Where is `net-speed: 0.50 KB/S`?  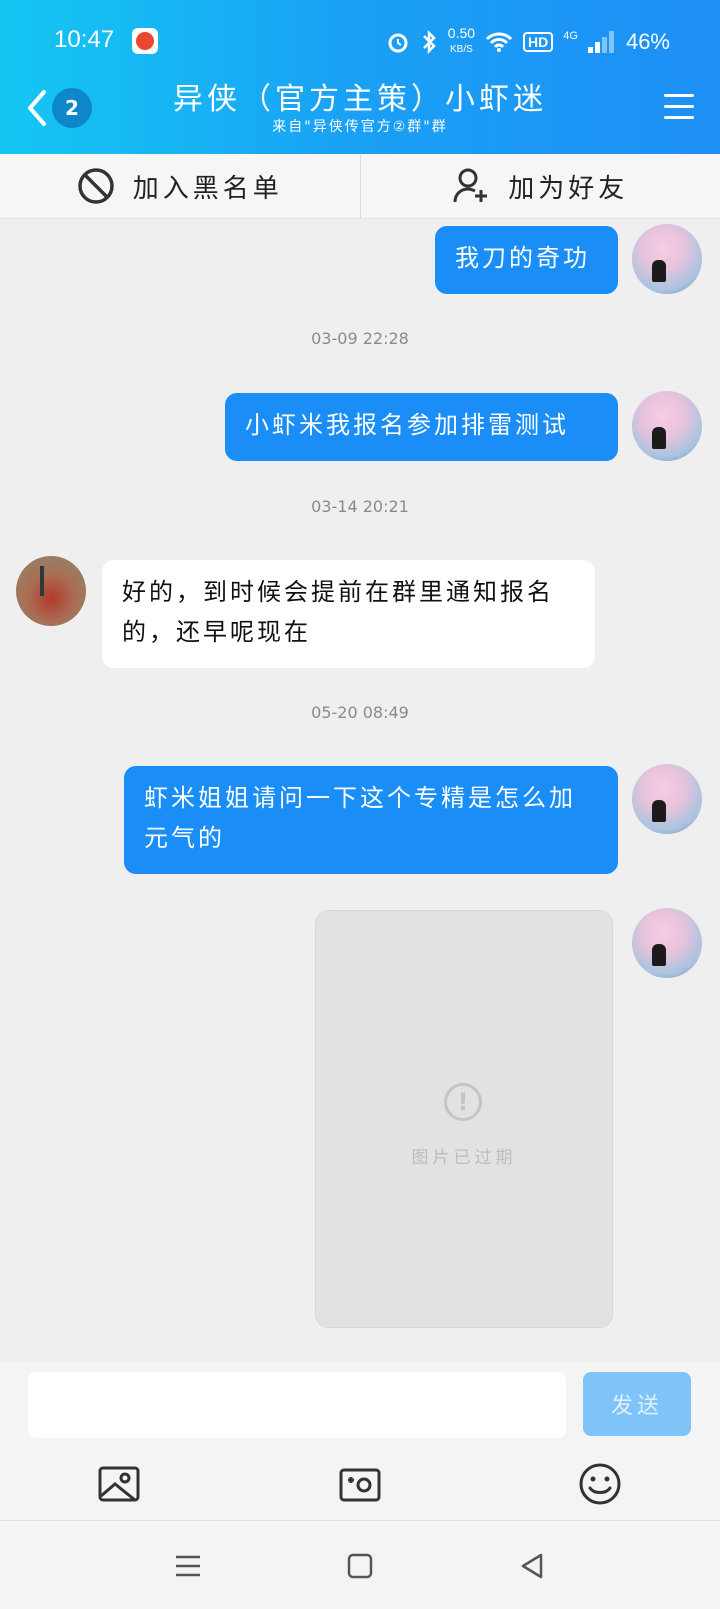
net-speed: 0.50 KB/S is located at coordinates (461, 41).